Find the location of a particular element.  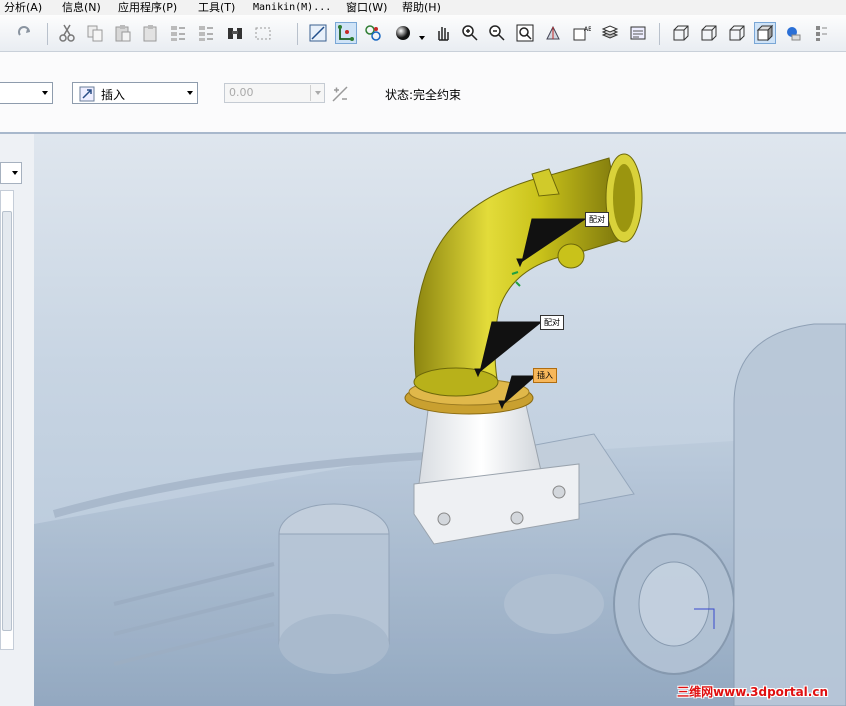

sketch-view-icon is located at coordinates (318, 33).